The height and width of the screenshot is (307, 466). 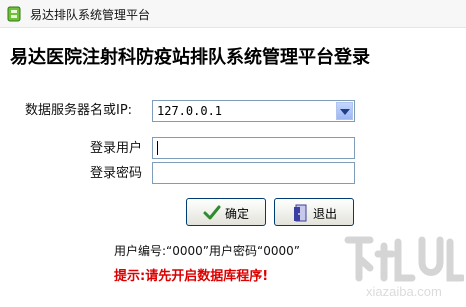 I want to click on server-value: 127.0.0.1, so click(x=190, y=111).